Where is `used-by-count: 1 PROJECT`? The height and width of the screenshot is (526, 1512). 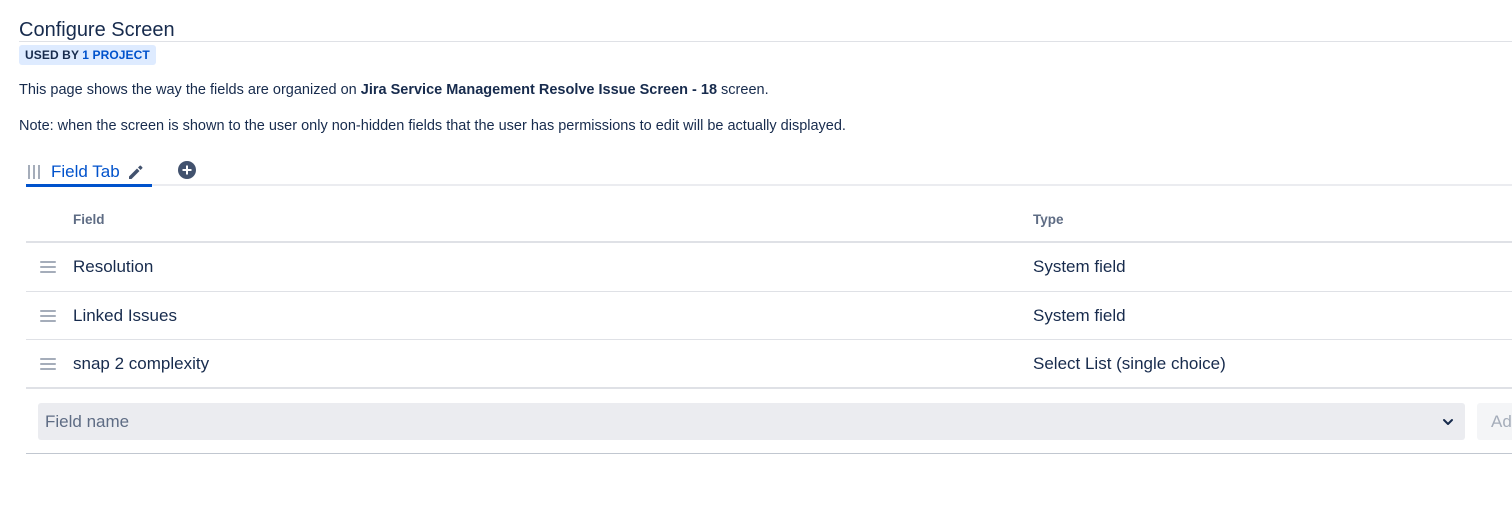 used-by-count: 1 PROJECT is located at coordinates (116, 55).